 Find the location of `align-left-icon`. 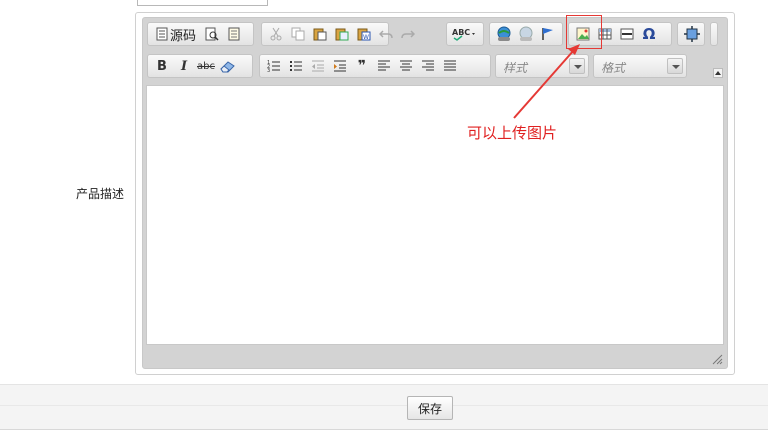

align-left-icon is located at coordinates (384, 65).